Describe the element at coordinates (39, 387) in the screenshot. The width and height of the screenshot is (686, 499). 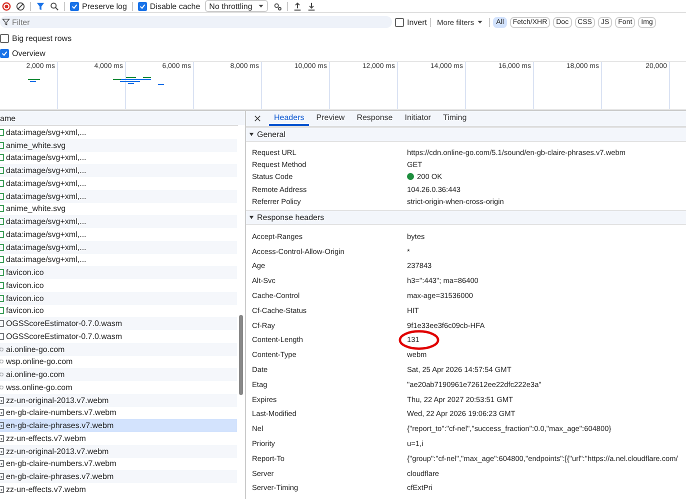
I see `request-name: wss.online-go.com` at that location.